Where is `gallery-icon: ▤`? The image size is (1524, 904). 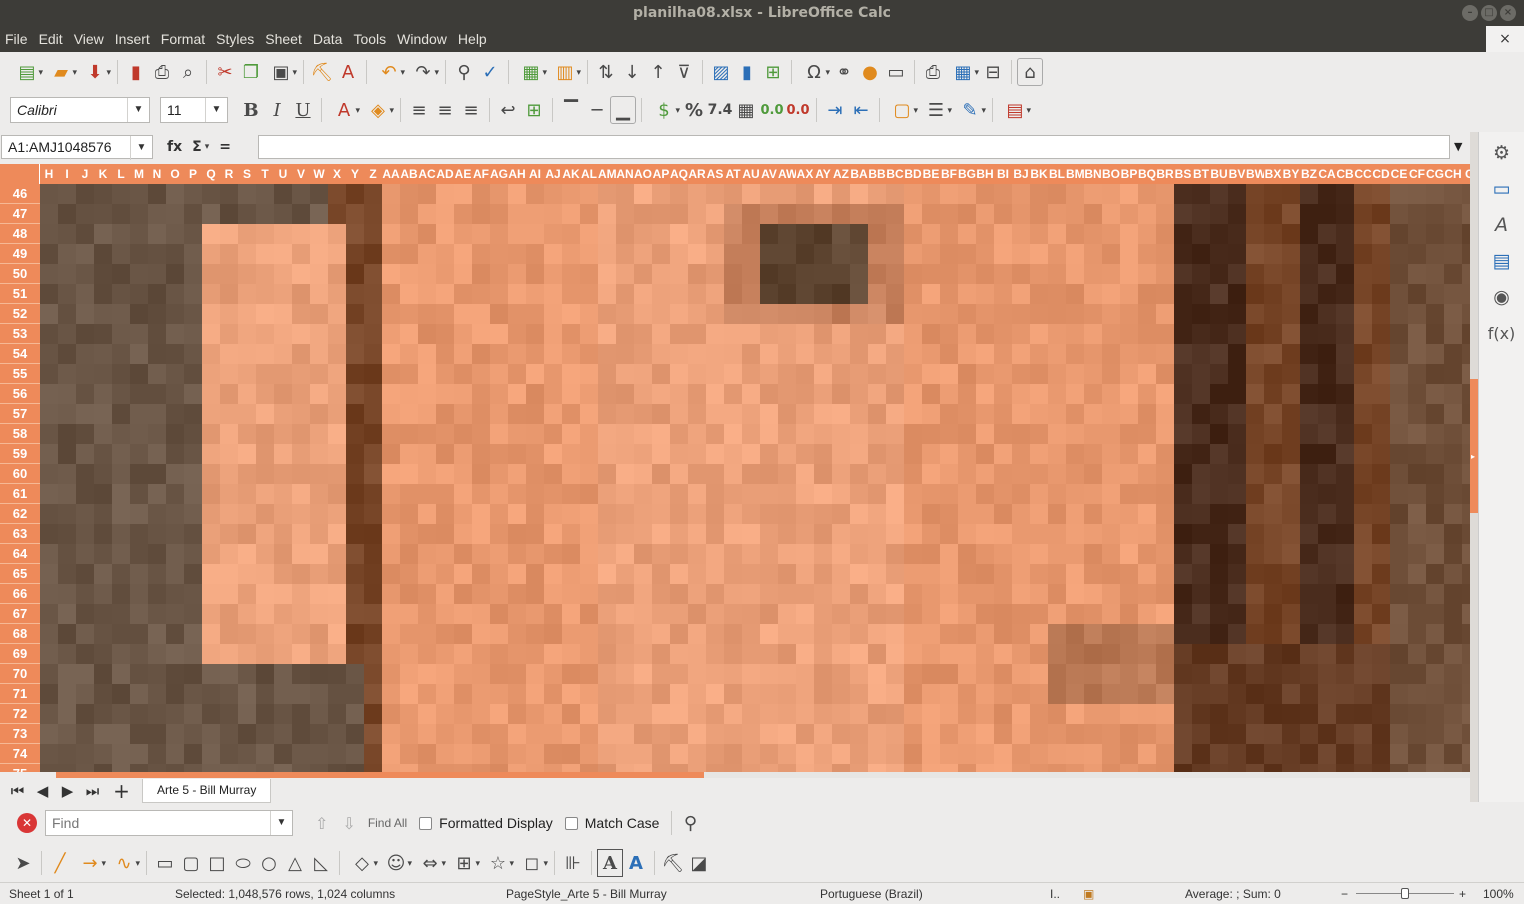 gallery-icon: ▤ is located at coordinates (1502, 261).